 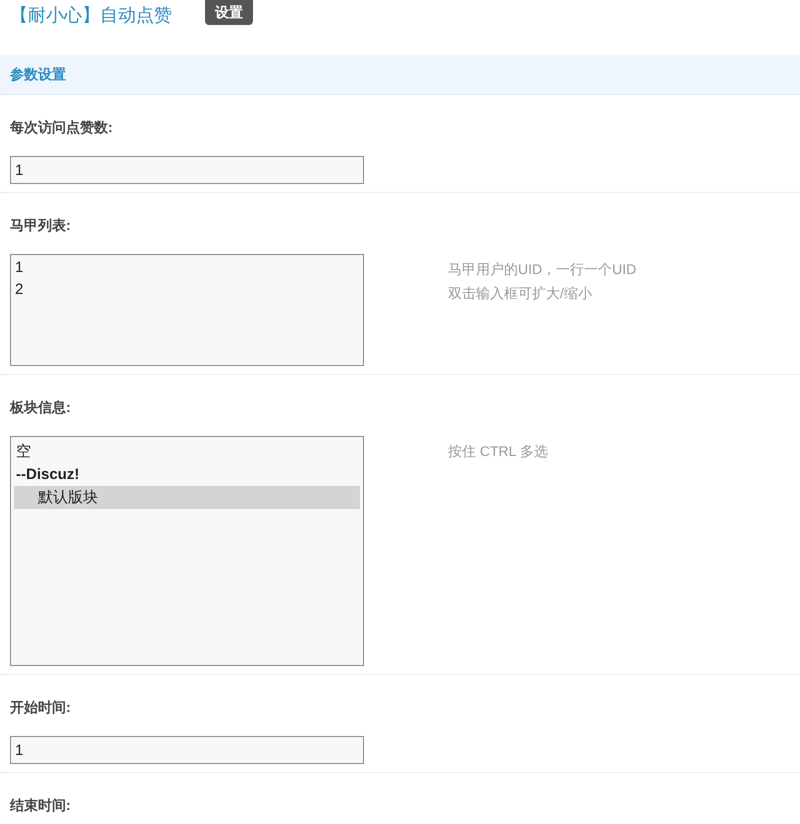 What do you see at coordinates (62, 127) in the screenshot?
I see `field-label: 每次访问点赞数:` at bounding box center [62, 127].